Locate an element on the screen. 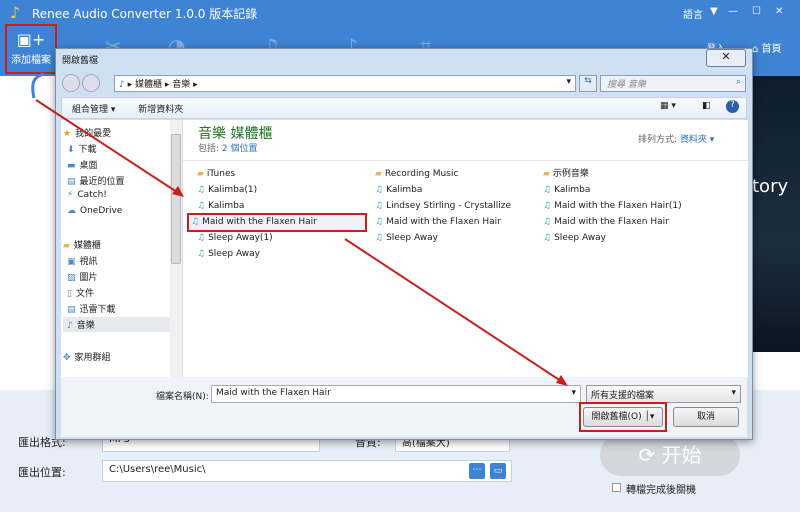 The width and height of the screenshot is (800, 512). menu-icon: ▼ is located at coordinates (714, 11).